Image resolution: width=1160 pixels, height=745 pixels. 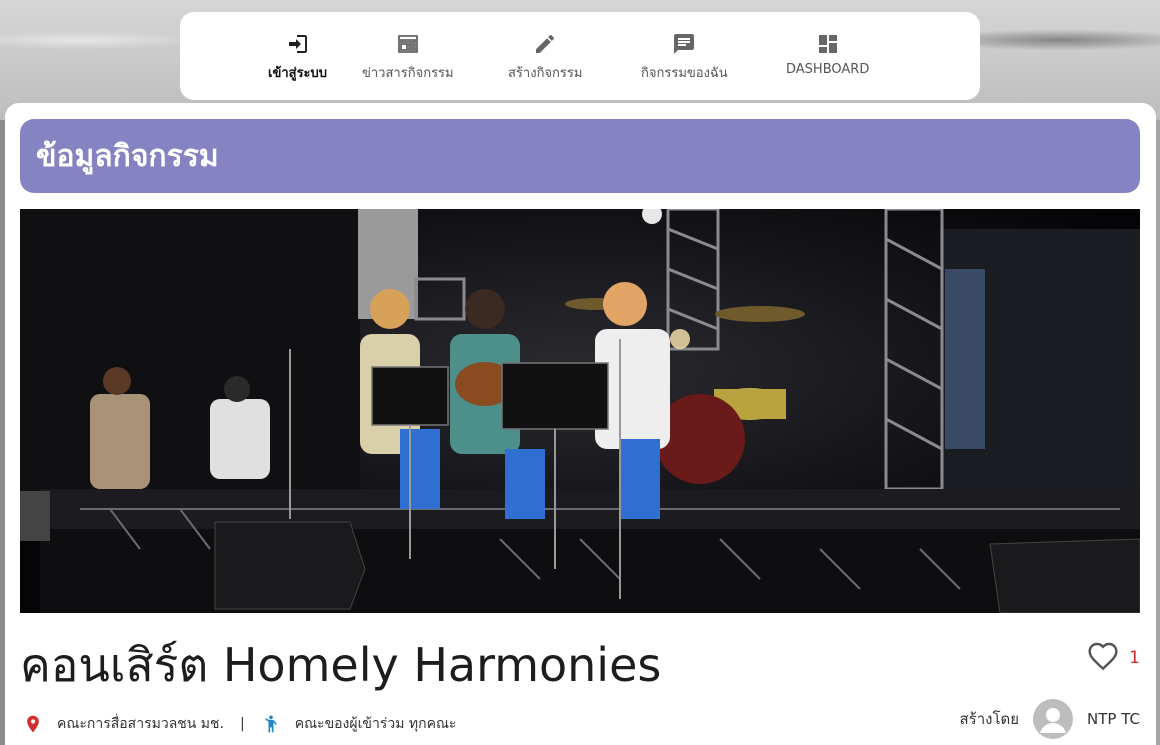 I want to click on message-icon, so click(x=684, y=44).